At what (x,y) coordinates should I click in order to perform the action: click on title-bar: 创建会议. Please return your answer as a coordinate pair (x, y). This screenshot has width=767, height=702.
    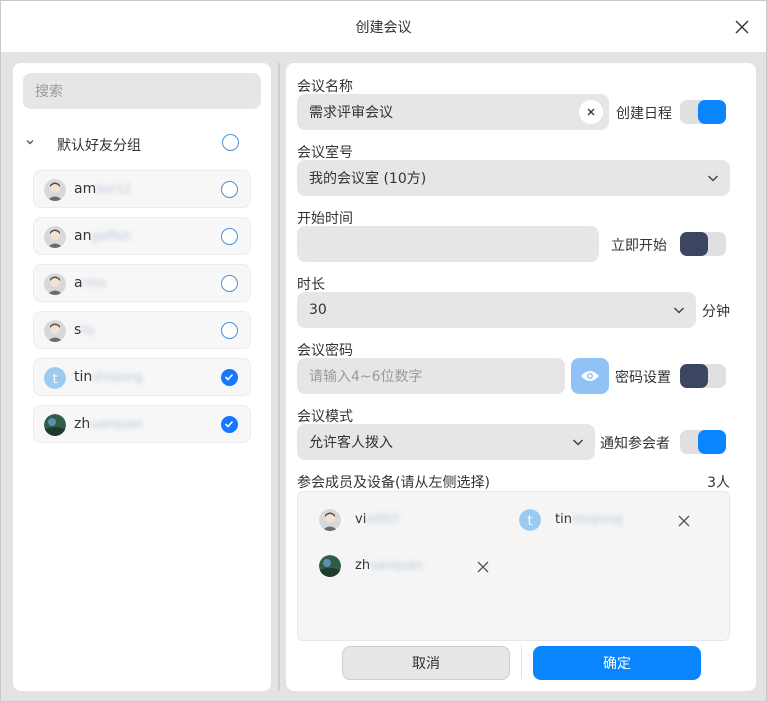
    Looking at the image, I should click on (383, 27).